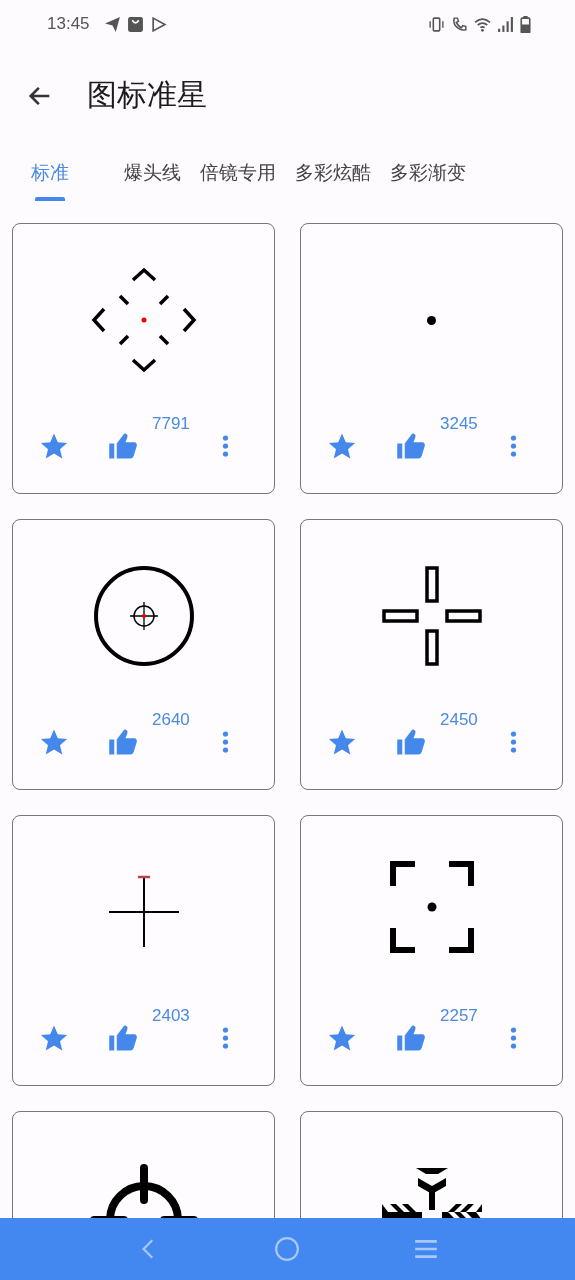 This screenshot has width=575, height=1280. What do you see at coordinates (238, 185) in the screenshot?
I see `category-tab: 倍镜专用` at bounding box center [238, 185].